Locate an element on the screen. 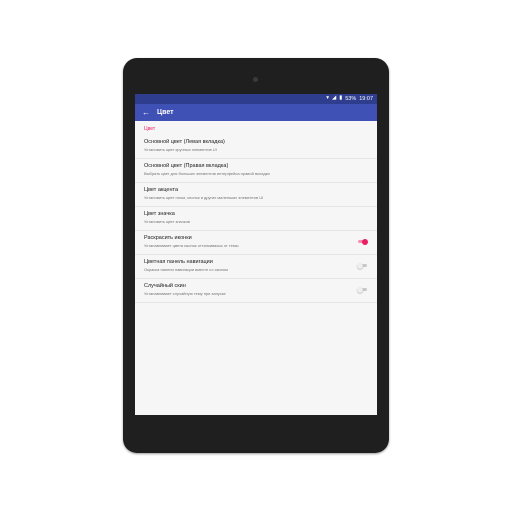 The image size is (512, 512). app-bar: ← Цвет is located at coordinates (256, 112).